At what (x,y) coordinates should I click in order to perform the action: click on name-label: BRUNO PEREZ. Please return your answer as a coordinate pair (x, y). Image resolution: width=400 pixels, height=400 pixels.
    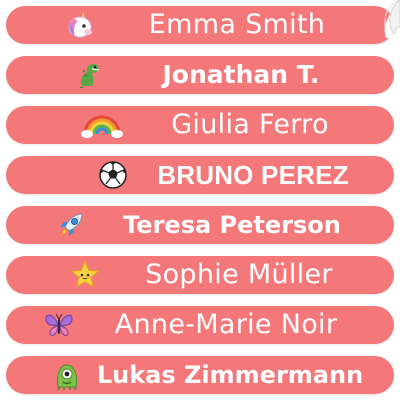
    Looking at the image, I should click on (200, 175).